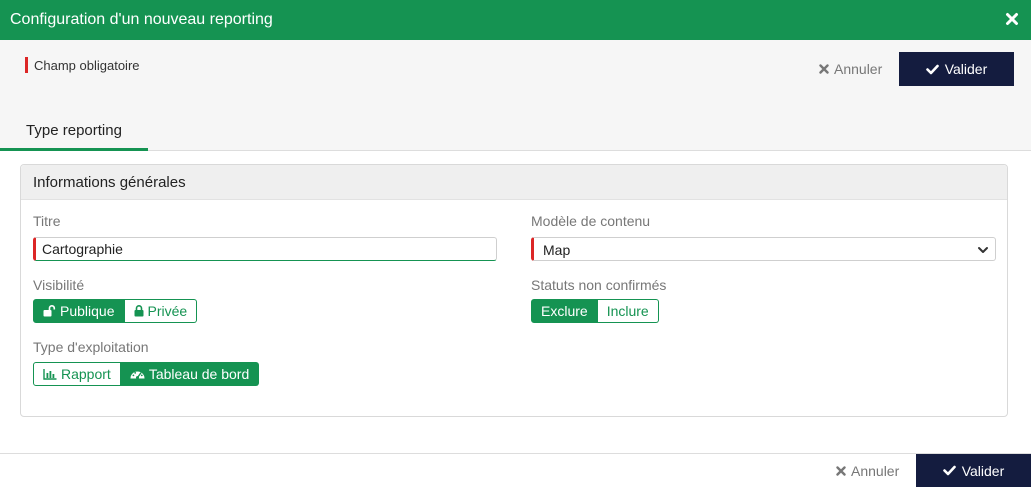  I want to click on tab-type-reporting: Type reporting, so click(74, 131).